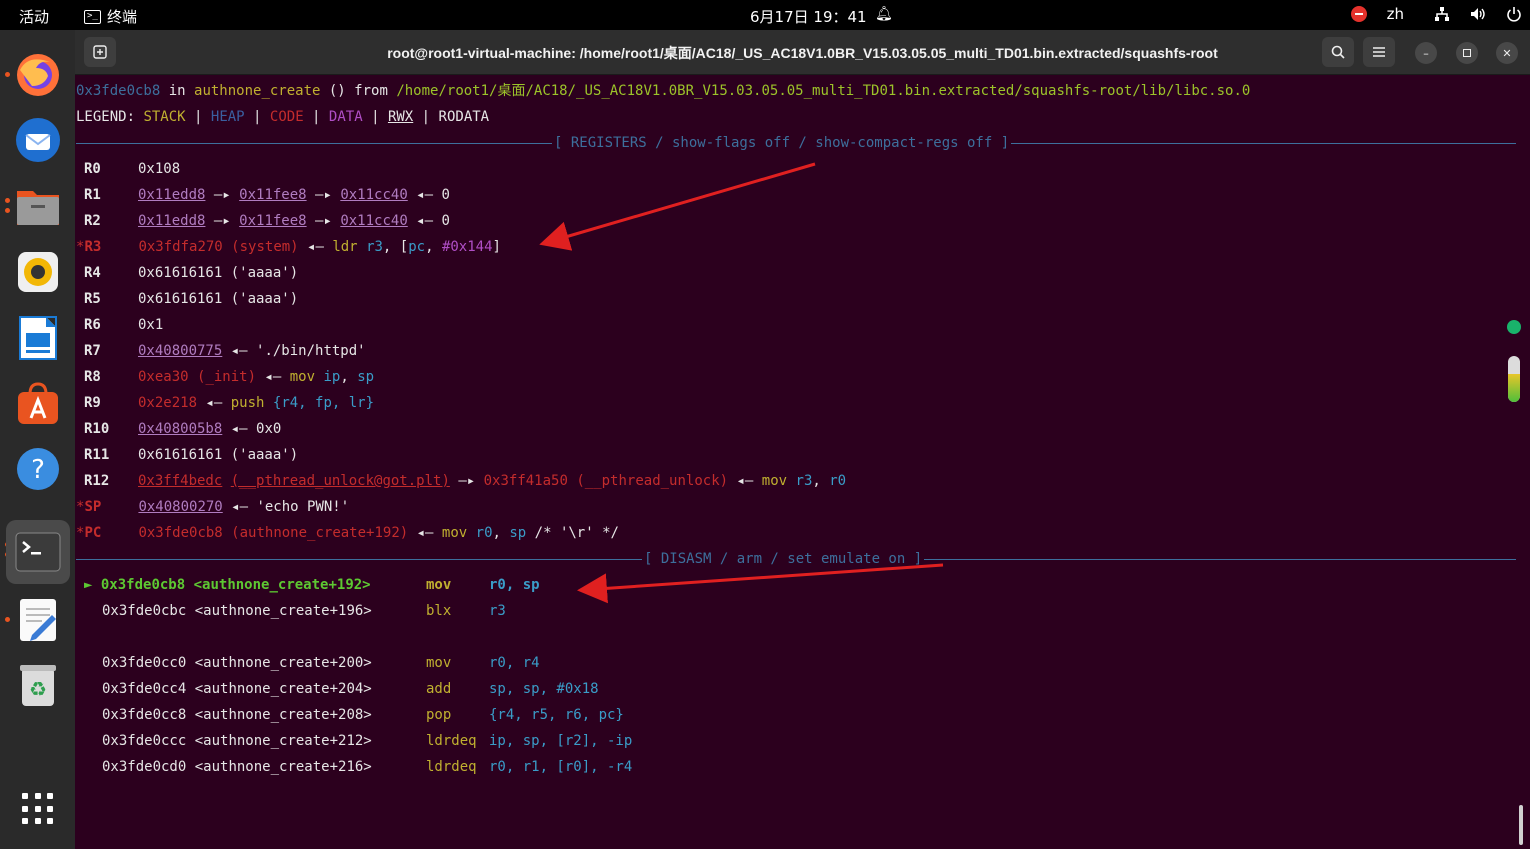 The height and width of the screenshot is (849, 1530). I want to click on activities-button: 活动, so click(34, 16).